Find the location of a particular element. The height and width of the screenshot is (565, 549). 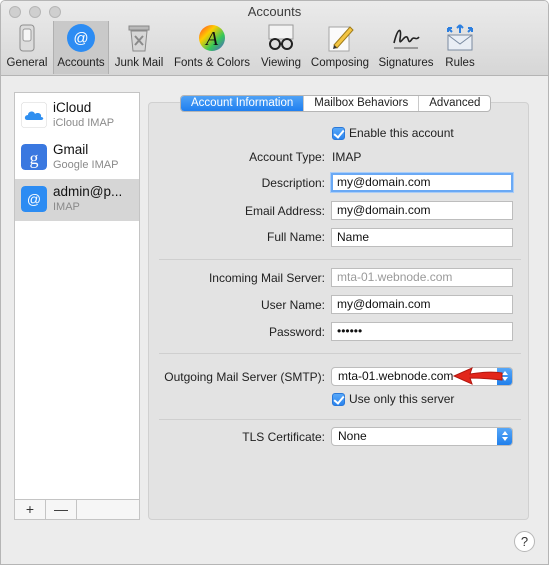

use-only-server-checkbox is located at coordinates (338, 399).